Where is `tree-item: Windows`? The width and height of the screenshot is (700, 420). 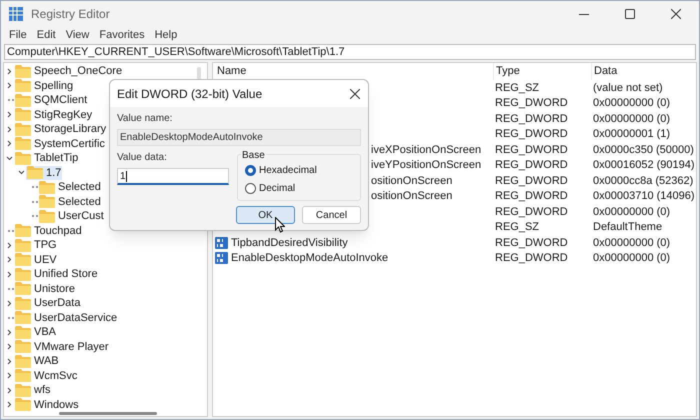
tree-item: Windows is located at coordinates (47, 405).